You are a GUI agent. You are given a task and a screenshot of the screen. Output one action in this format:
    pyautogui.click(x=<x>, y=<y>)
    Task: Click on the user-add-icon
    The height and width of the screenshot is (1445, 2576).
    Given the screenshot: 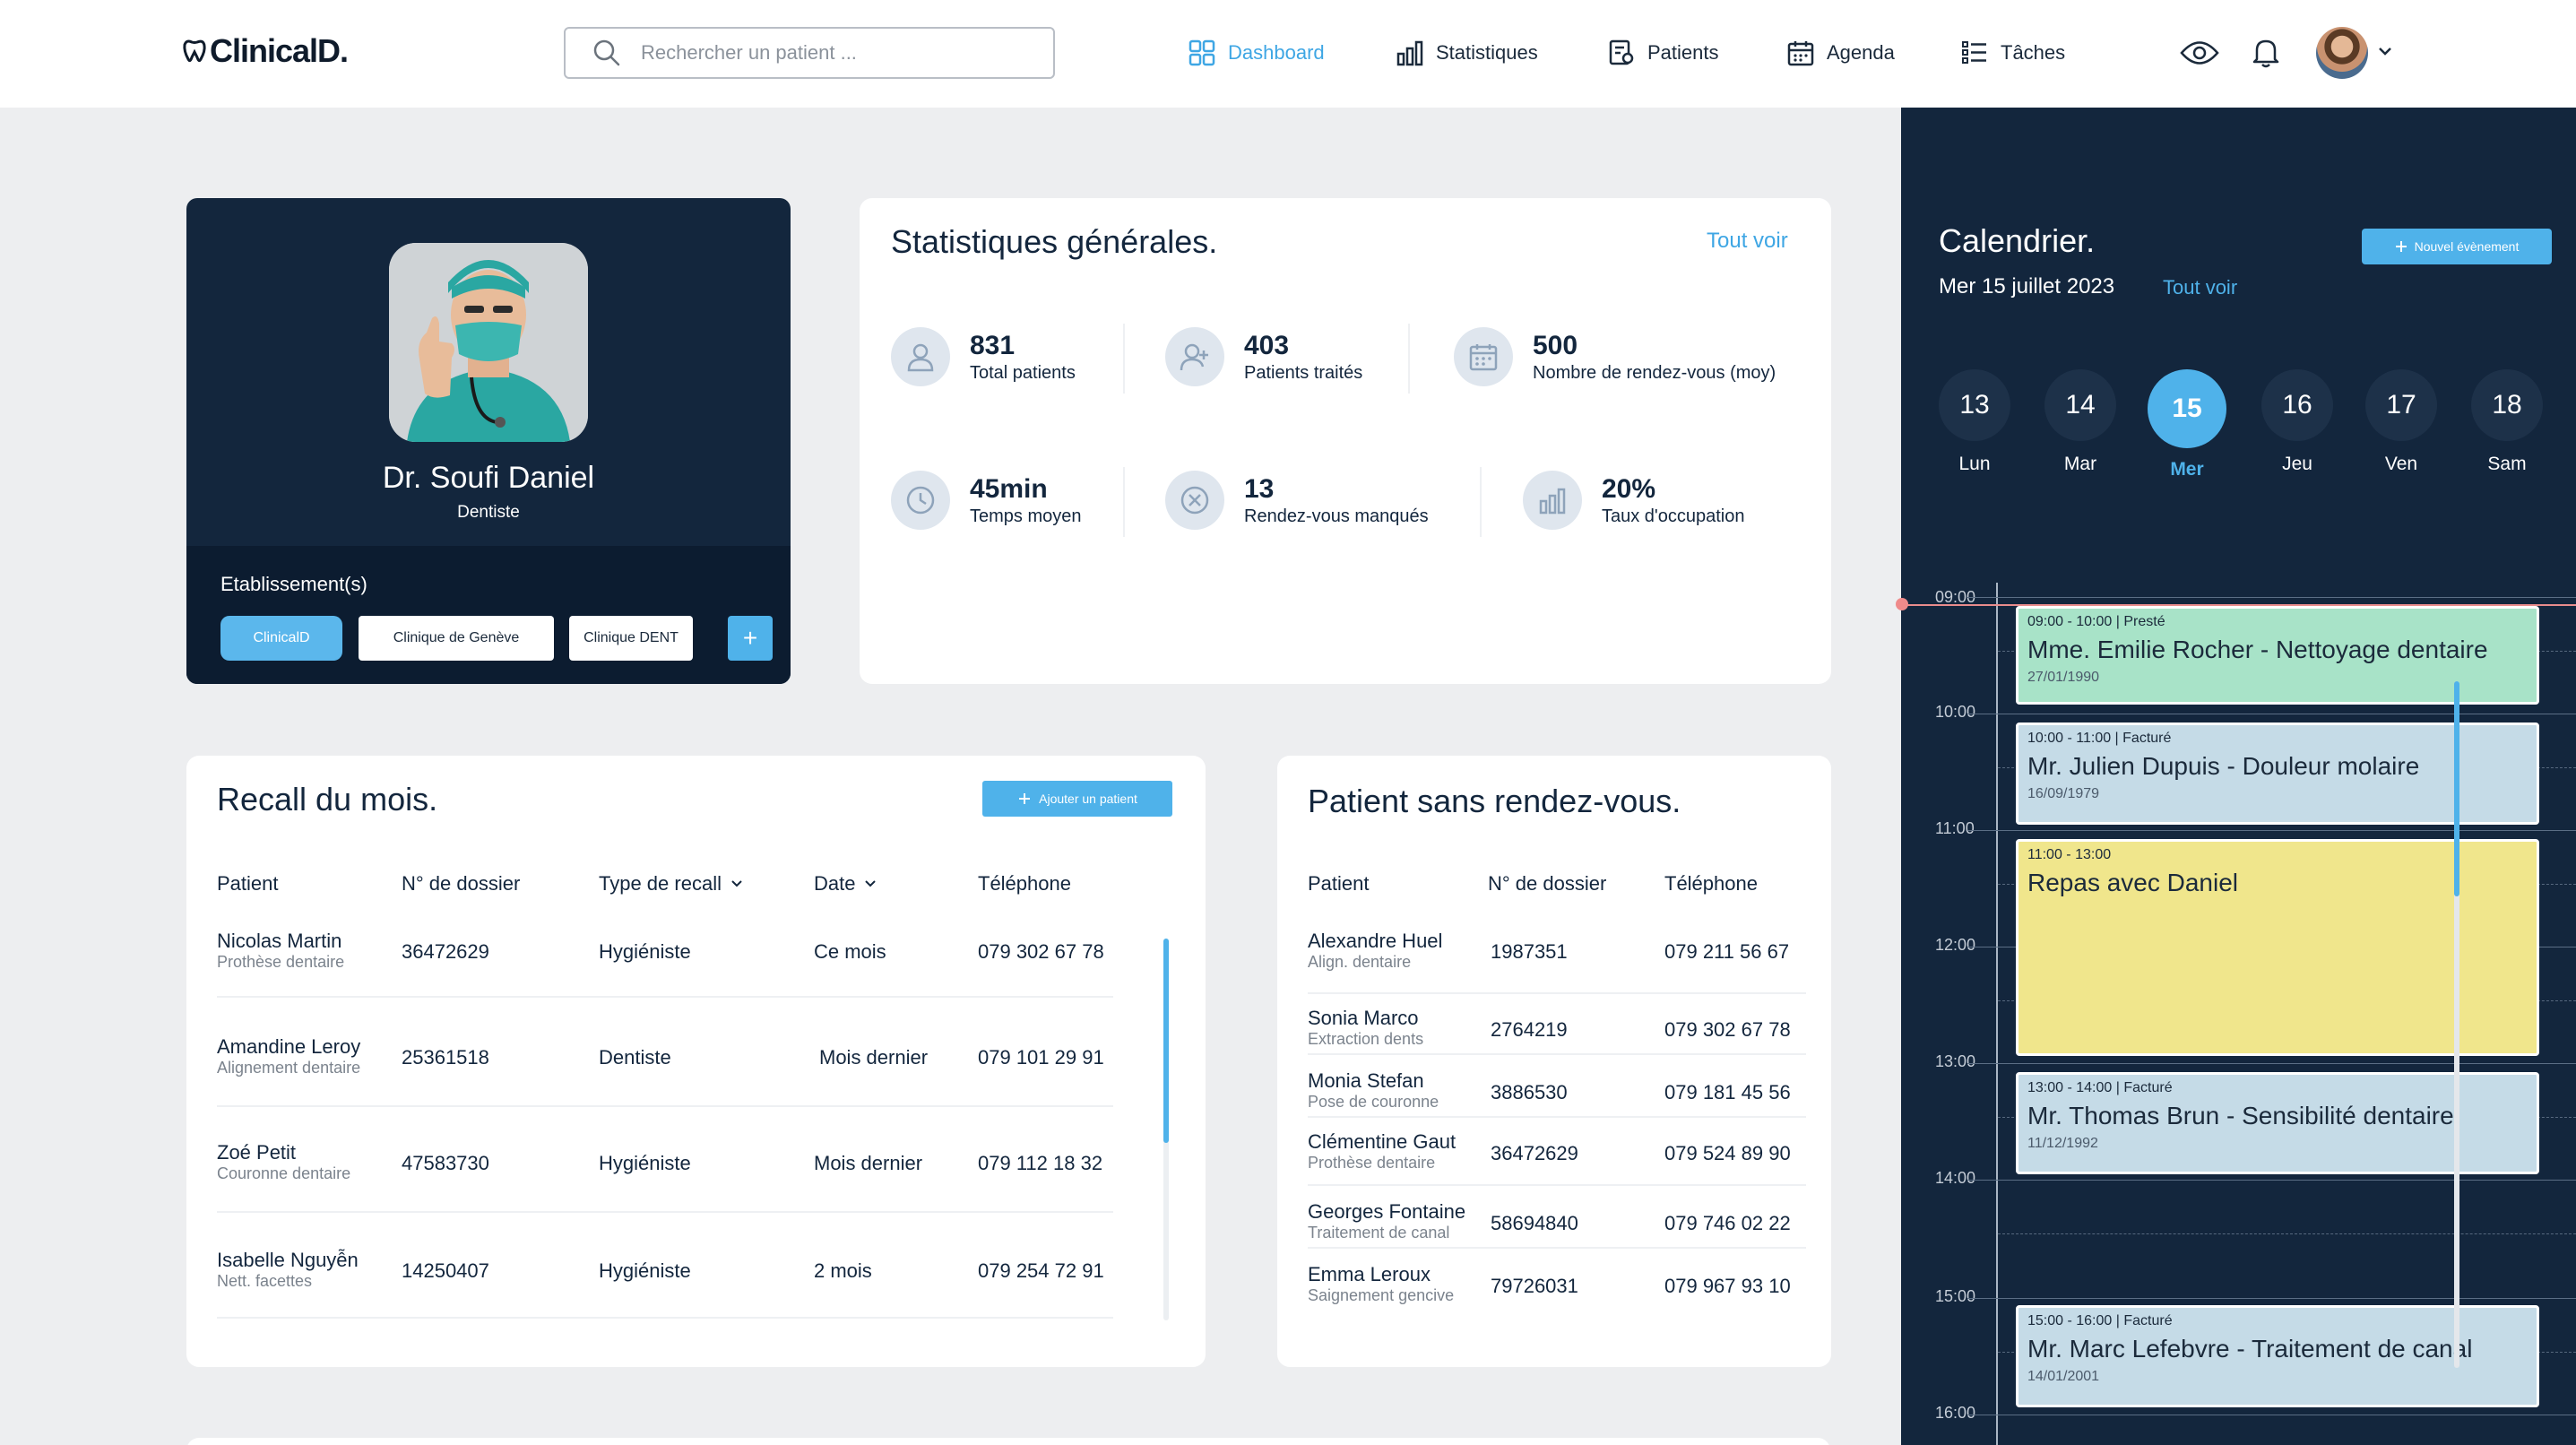 What is the action you would take?
    pyautogui.click(x=1194, y=356)
    